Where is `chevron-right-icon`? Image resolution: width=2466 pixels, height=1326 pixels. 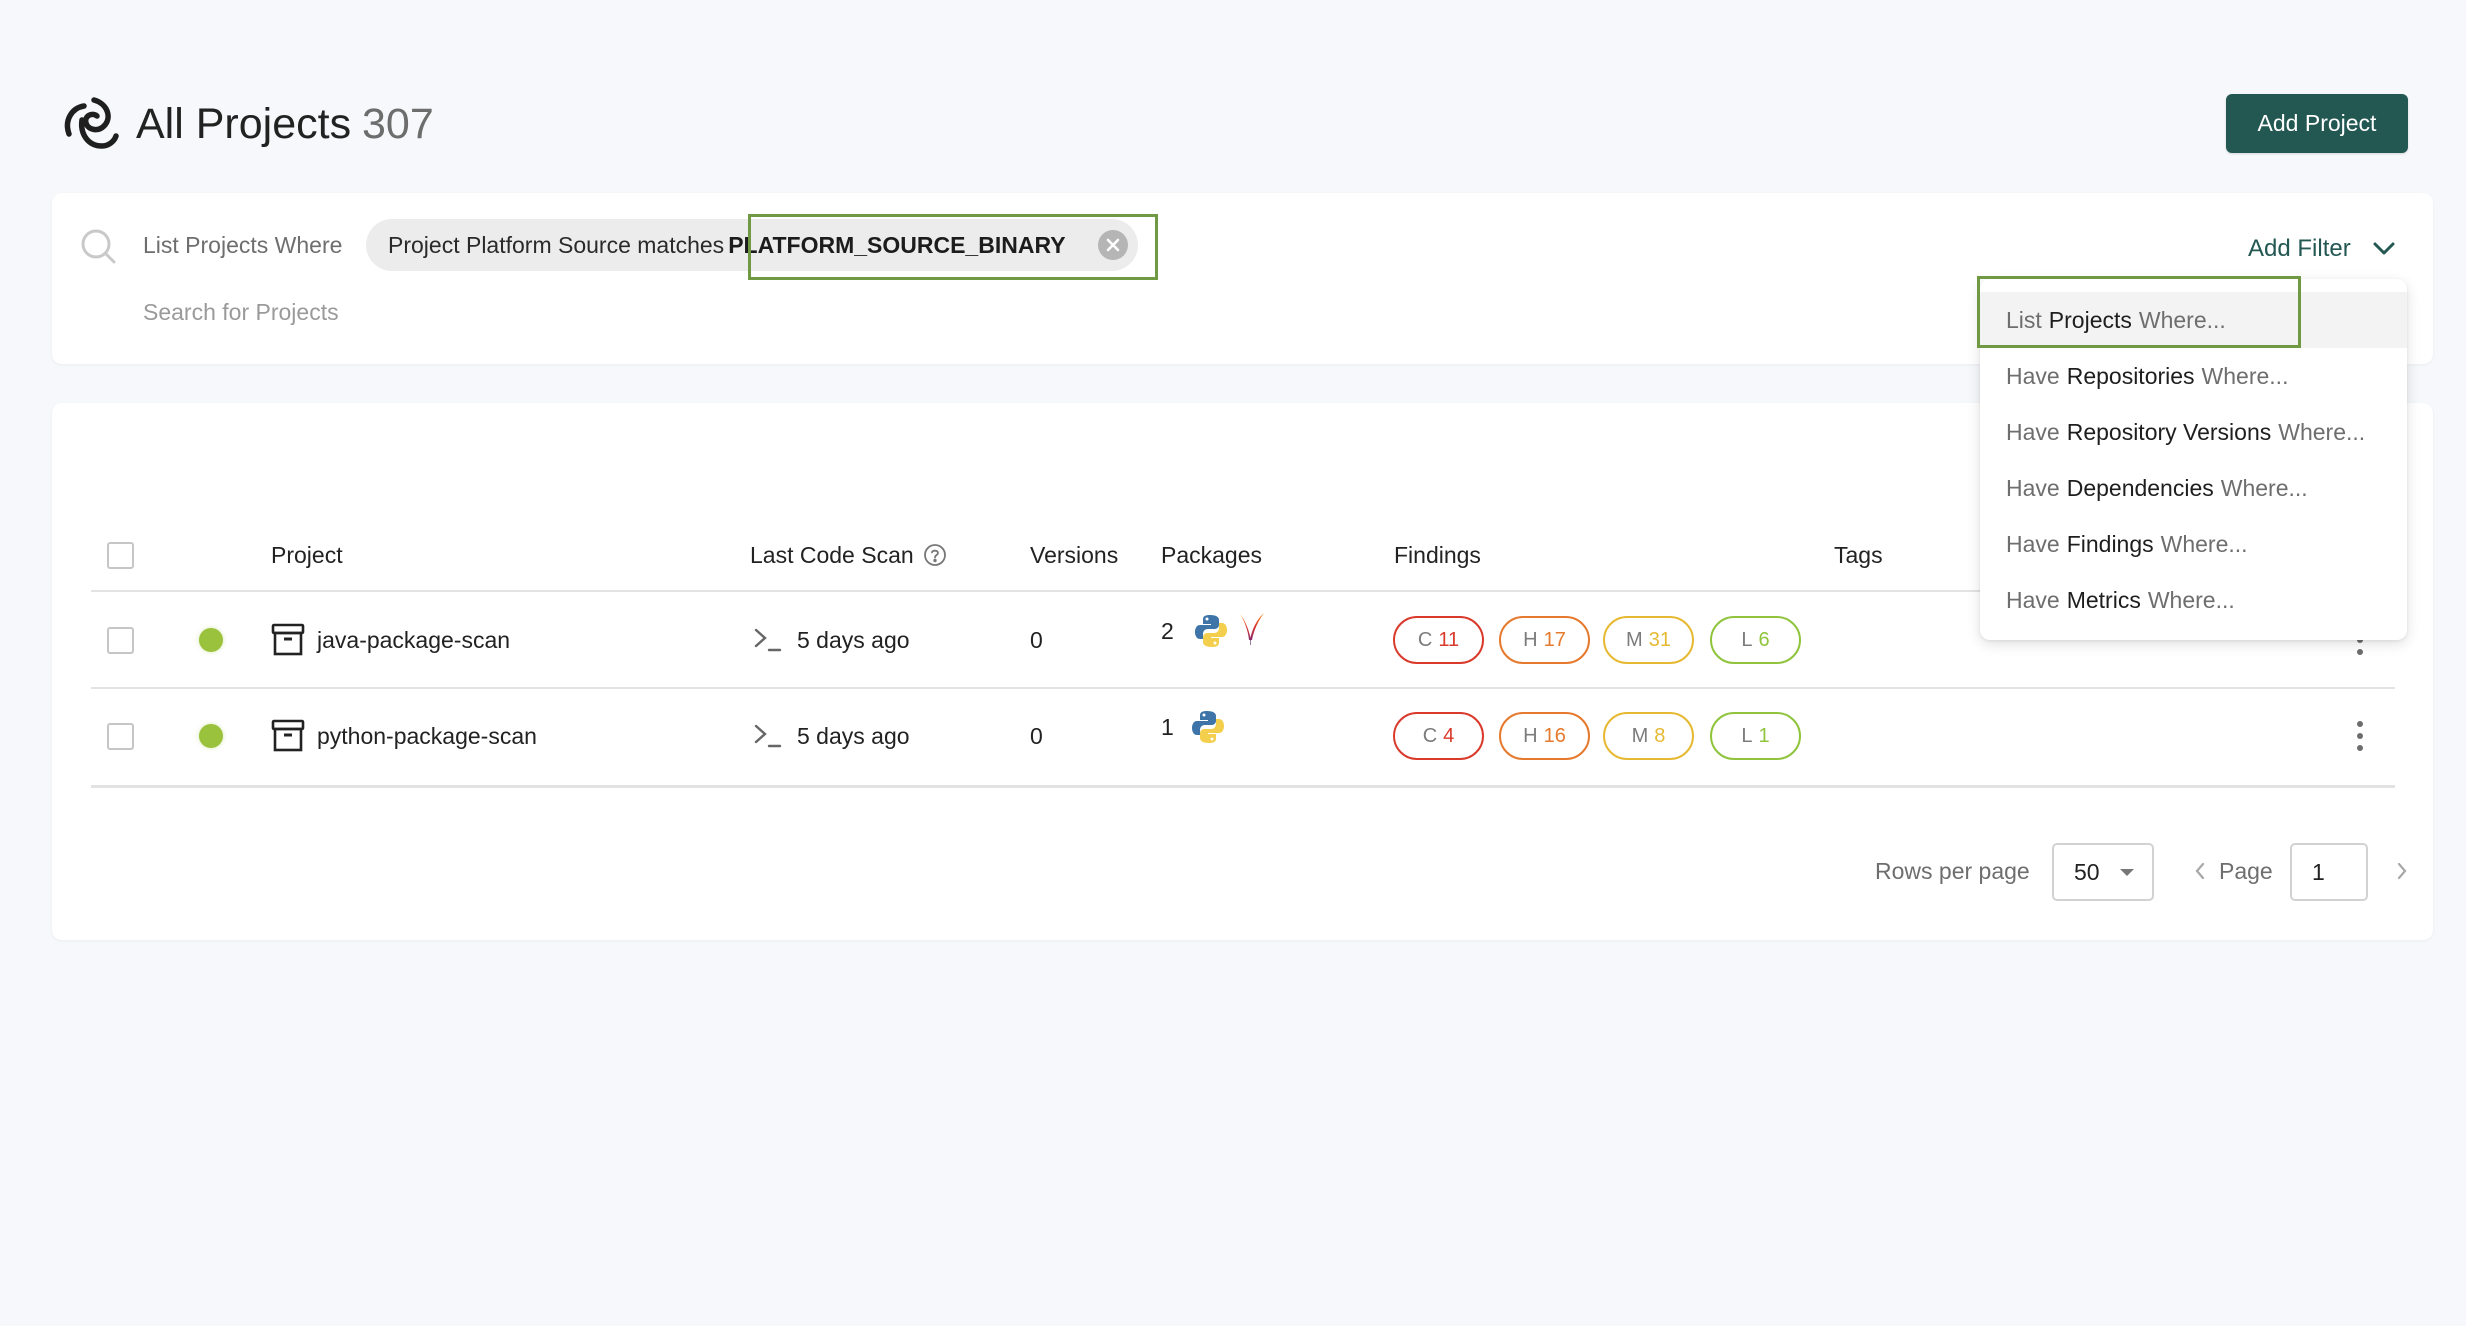
chevron-right-icon is located at coordinates (2402, 871).